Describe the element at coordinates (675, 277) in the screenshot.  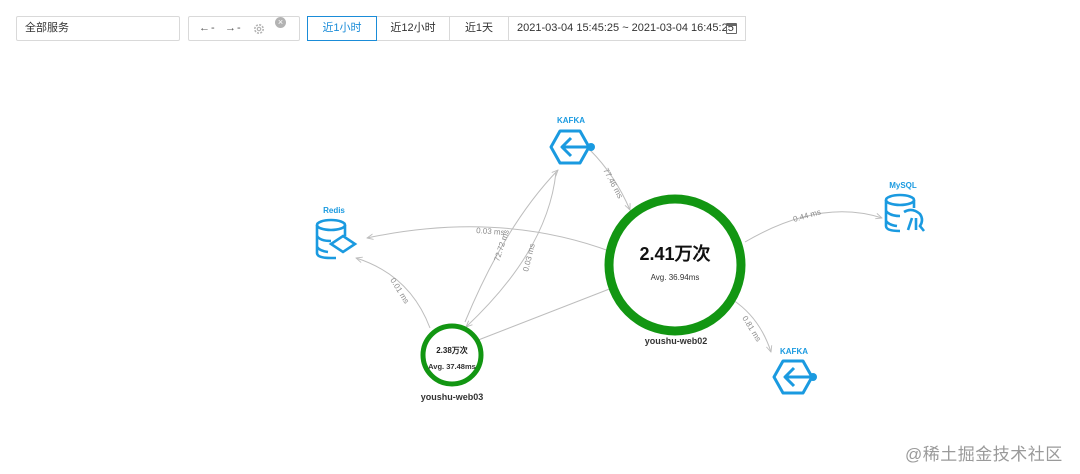
I see `service-avg: Avg. 36.94ms` at that location.